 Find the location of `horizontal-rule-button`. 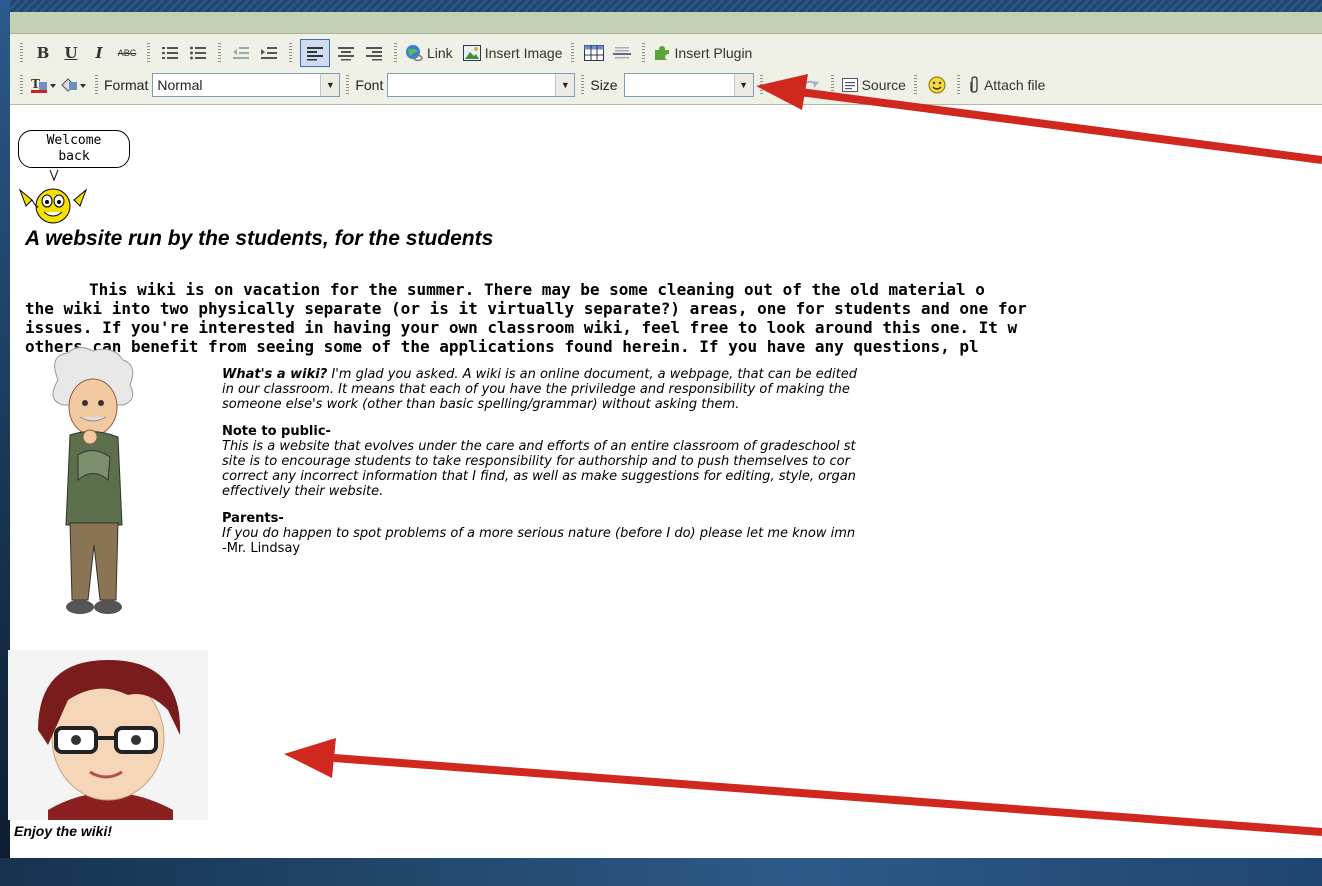

horizontal-rule-button is located at coordinates (622, 53).